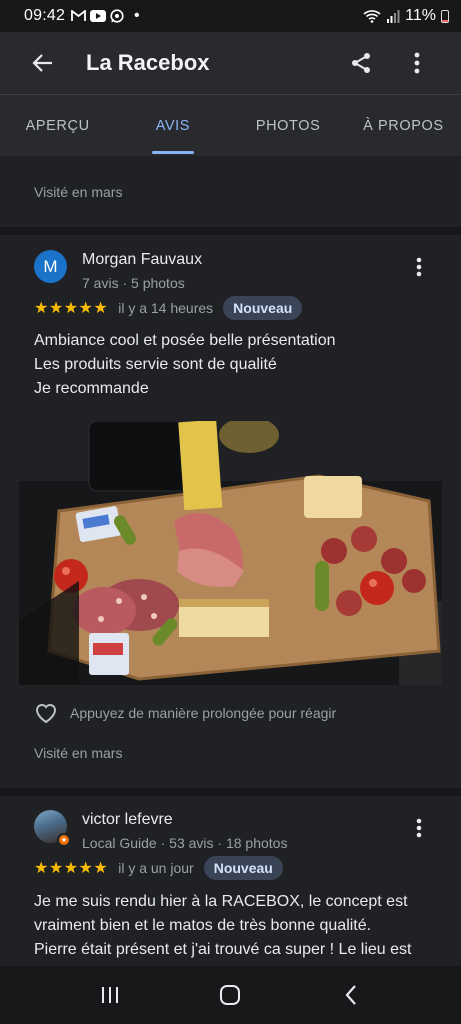  What do you see at coordinates (117, 16) in the screenshot?
I see `whatsapp-icon` at bounding box center [117, 16].